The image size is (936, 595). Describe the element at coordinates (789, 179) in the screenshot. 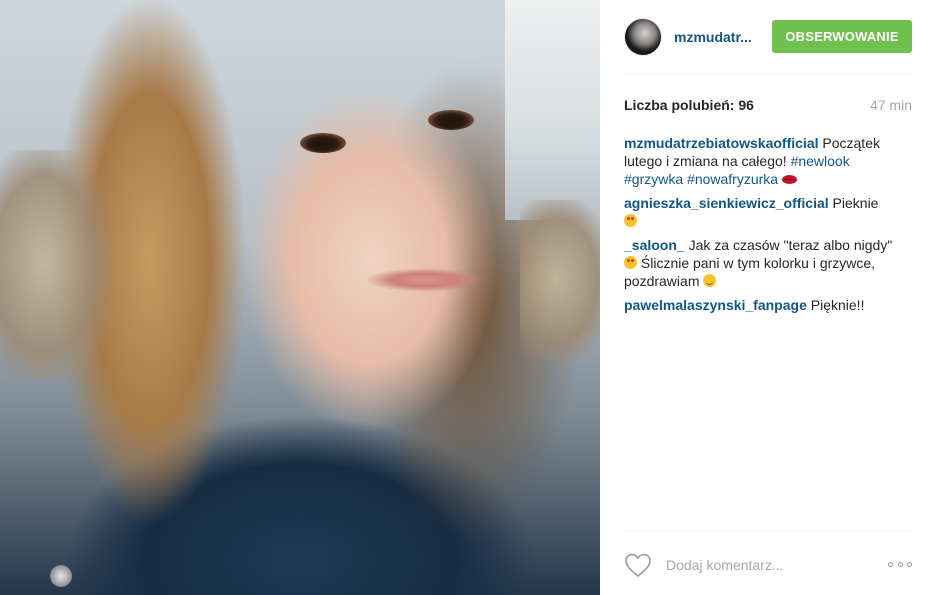

I see `lips-icon` at that location.